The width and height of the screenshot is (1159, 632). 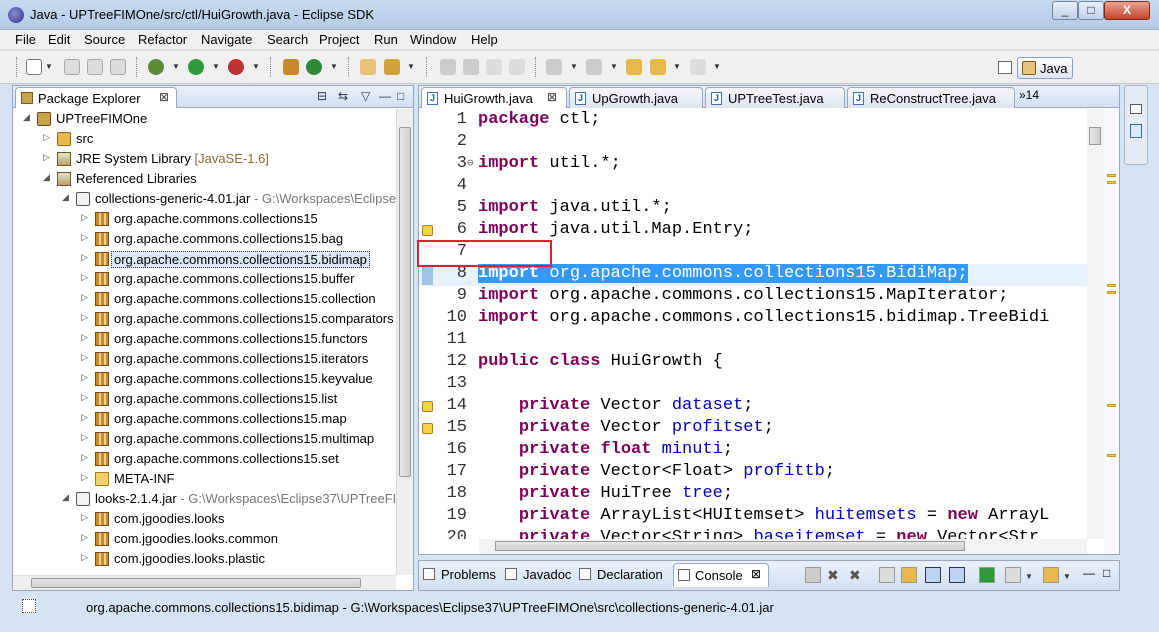 What do you see at coordinates (28, 117) in the screenshot?
I see `expanded-arrow-icon: ◢` at bounding box center [28, 117].